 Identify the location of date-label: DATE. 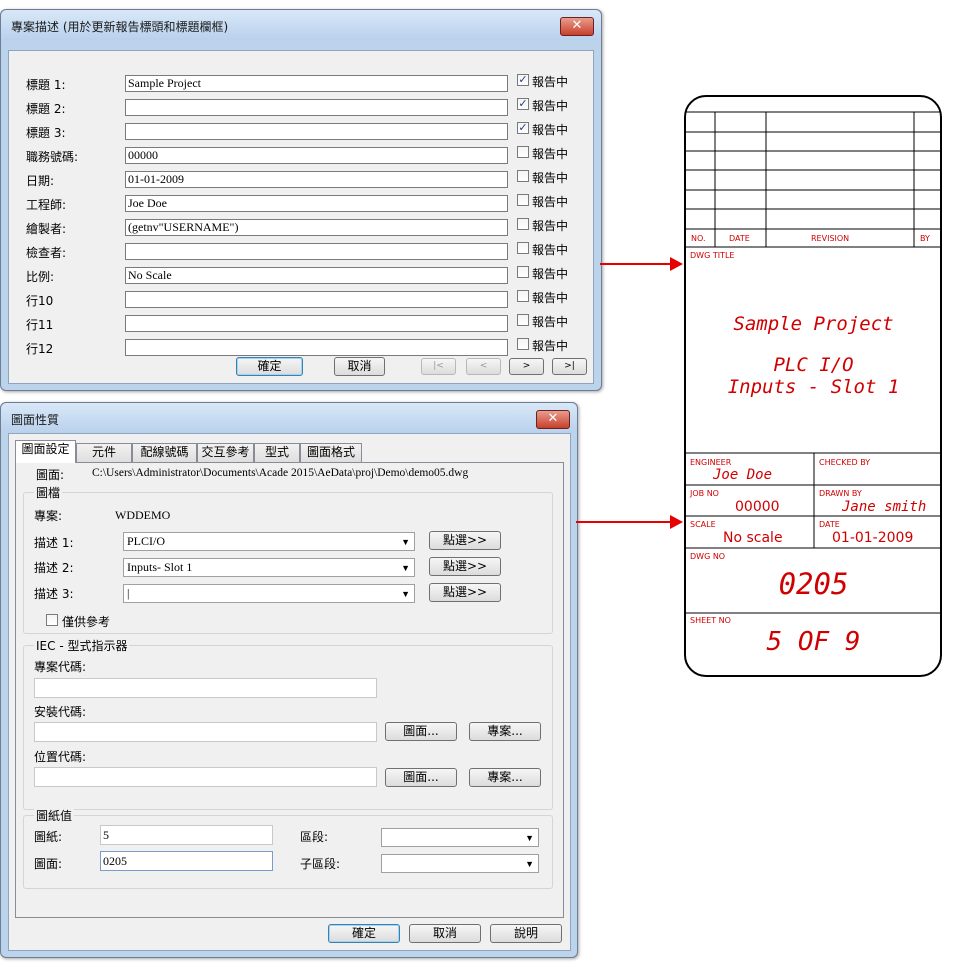
(829, 524).